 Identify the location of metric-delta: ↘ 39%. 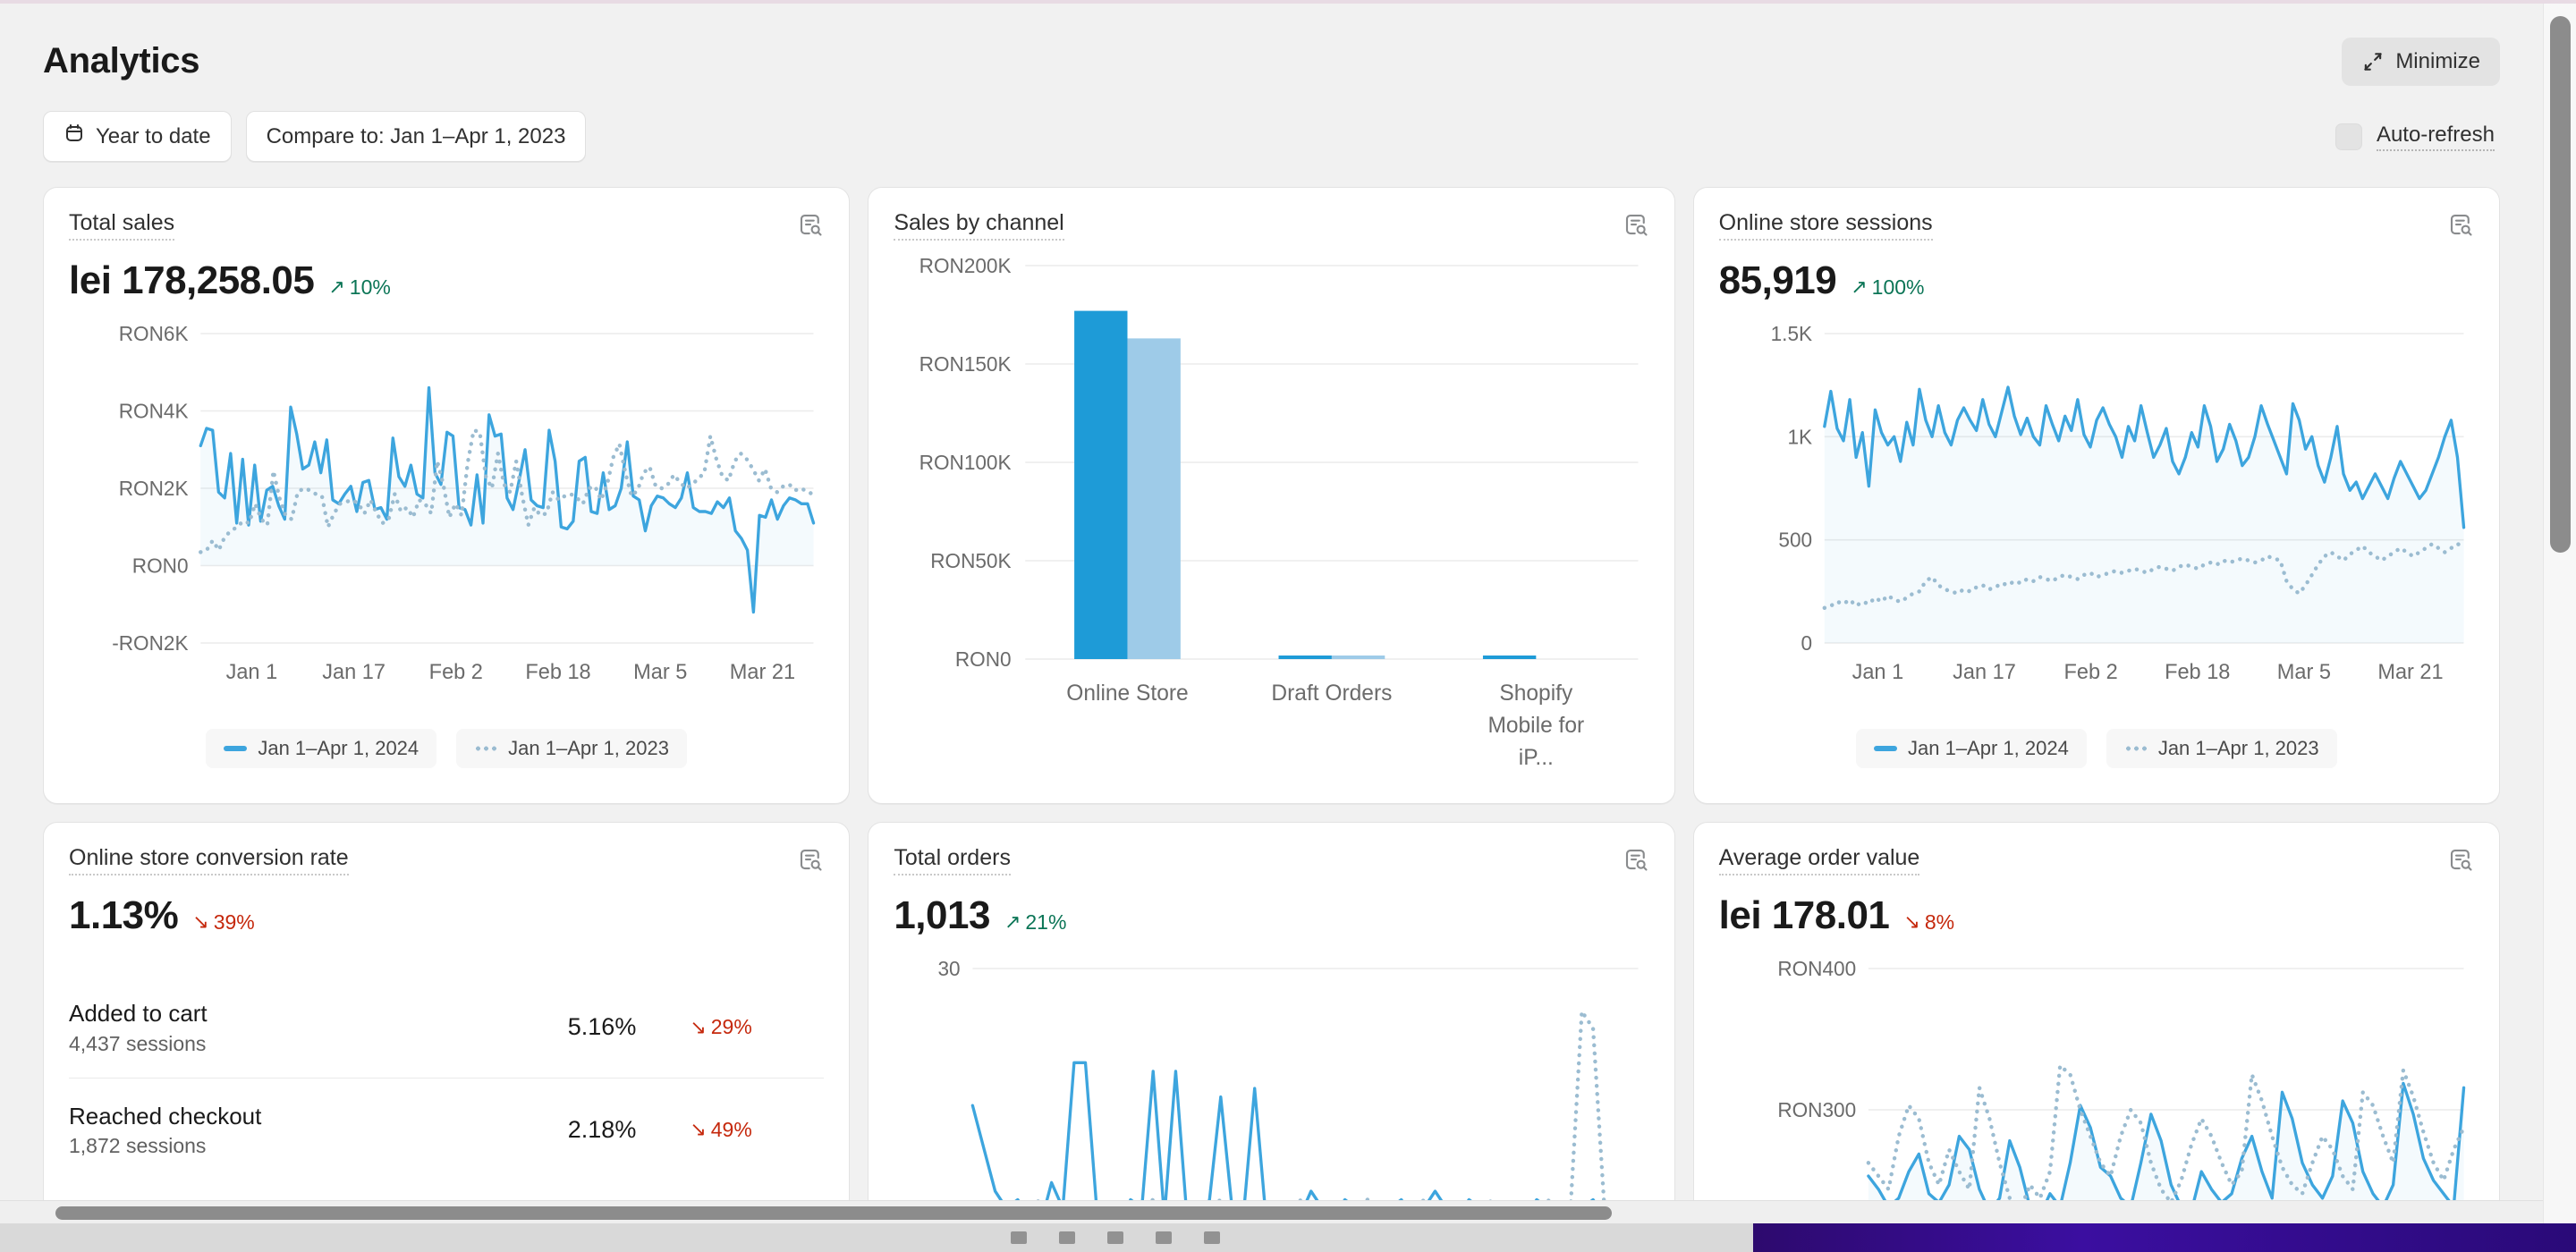
(223, 922).